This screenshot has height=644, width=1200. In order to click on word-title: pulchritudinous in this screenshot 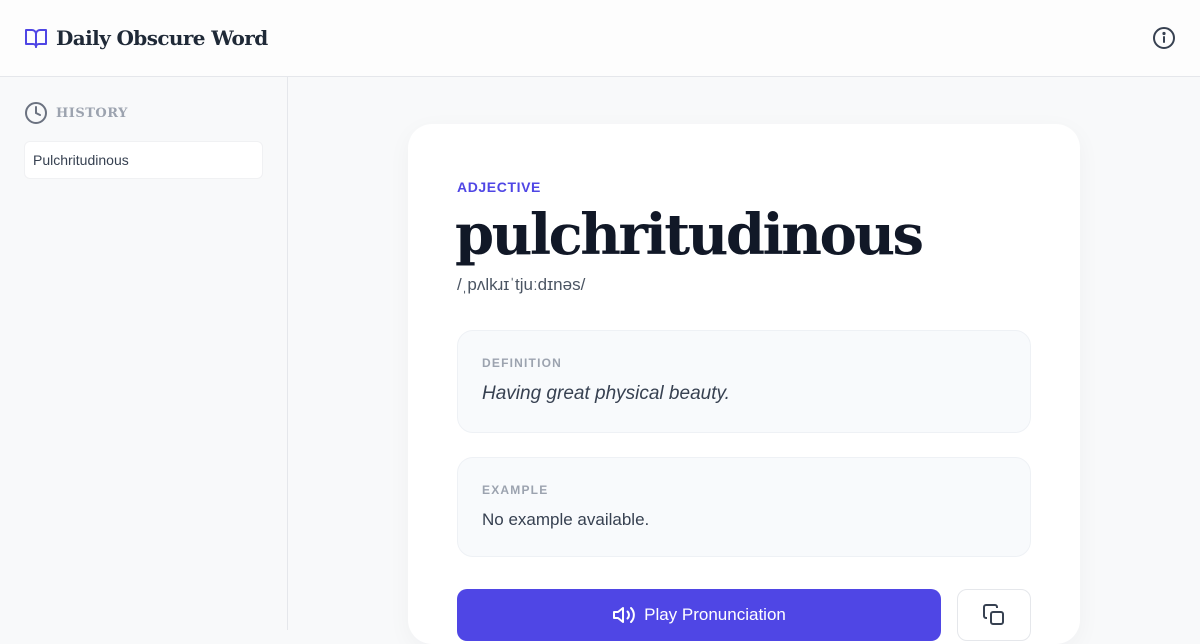, I will do `click(689, 235)`.